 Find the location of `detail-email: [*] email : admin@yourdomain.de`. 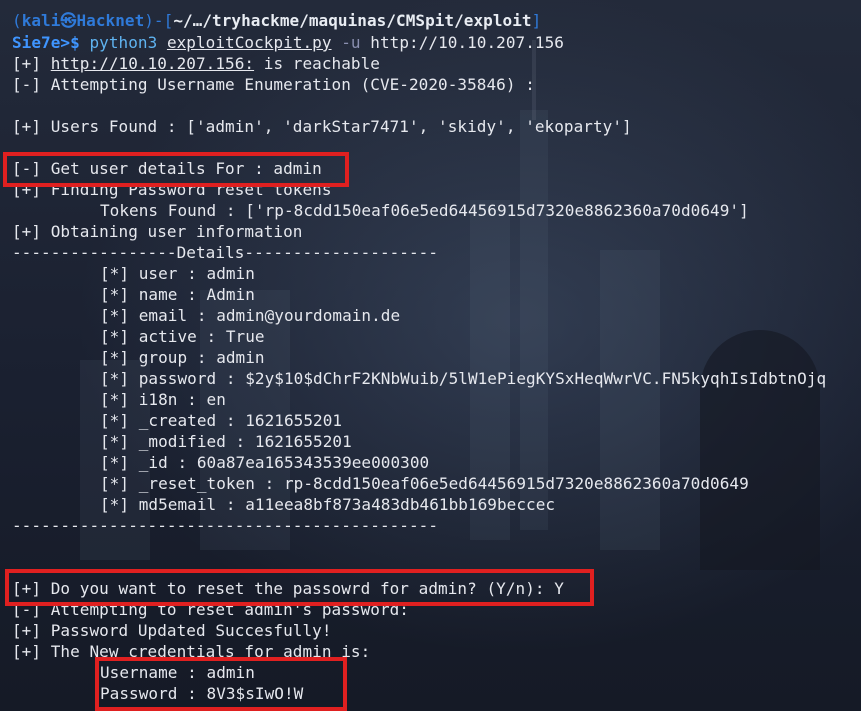

detail-email: [*] email : admin@yourdomain.de is located at coordinates (250, 315).